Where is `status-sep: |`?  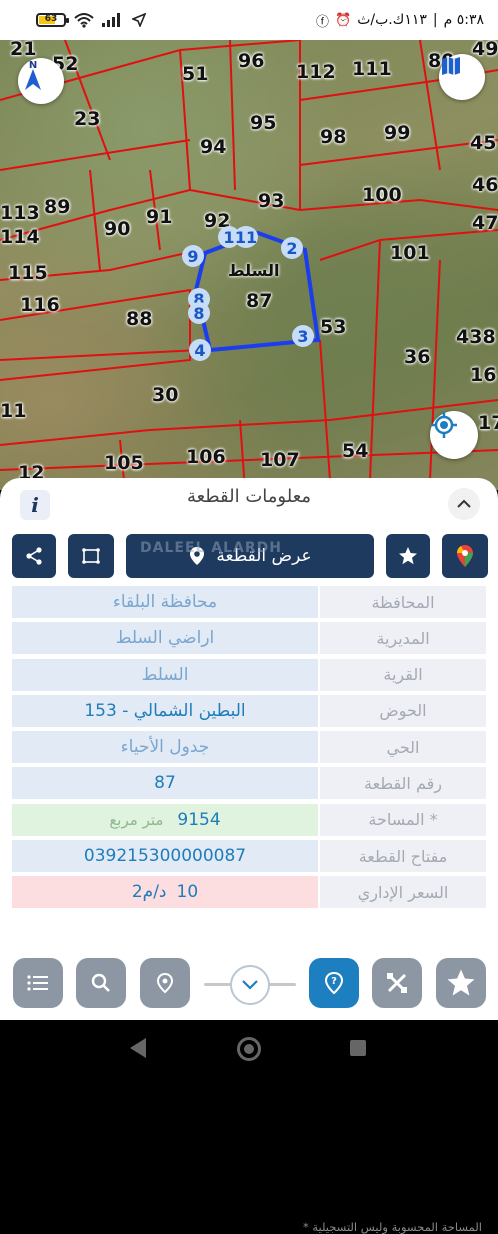
status-sep: | is located at coordinates (435, 20).